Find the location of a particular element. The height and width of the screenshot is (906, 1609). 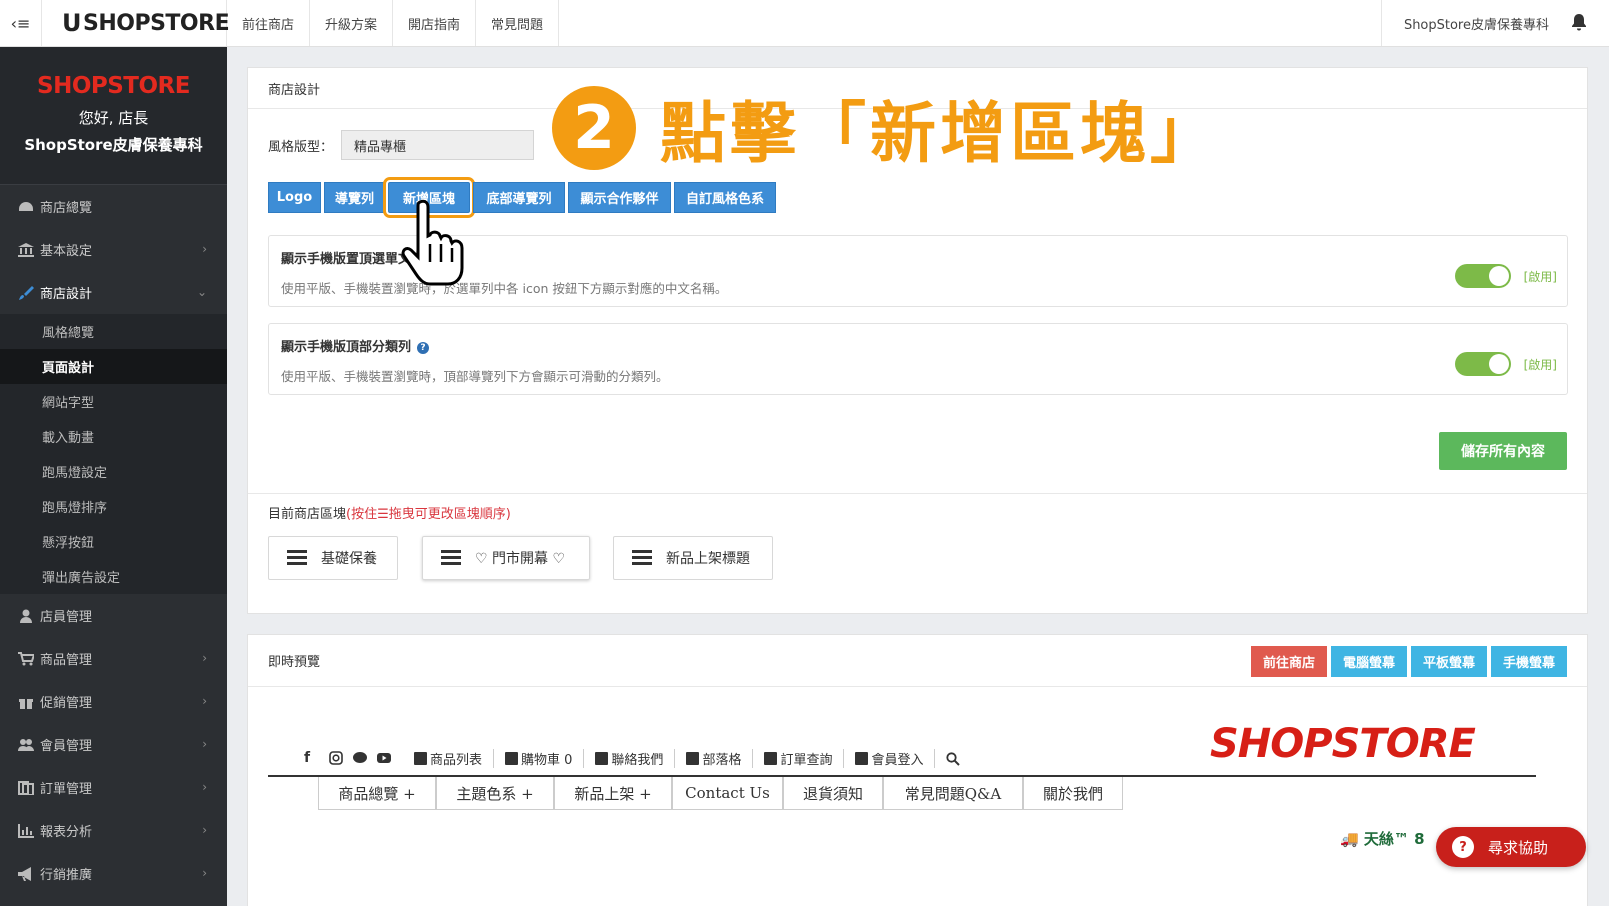

bell-icon is located at coordinates (1579, 22).